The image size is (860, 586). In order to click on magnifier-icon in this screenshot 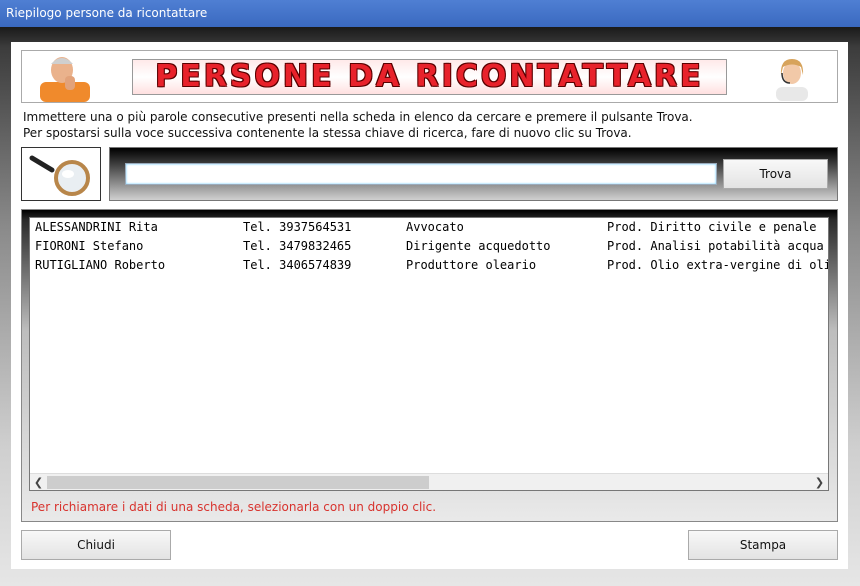, I will do `click(59, 175)`.